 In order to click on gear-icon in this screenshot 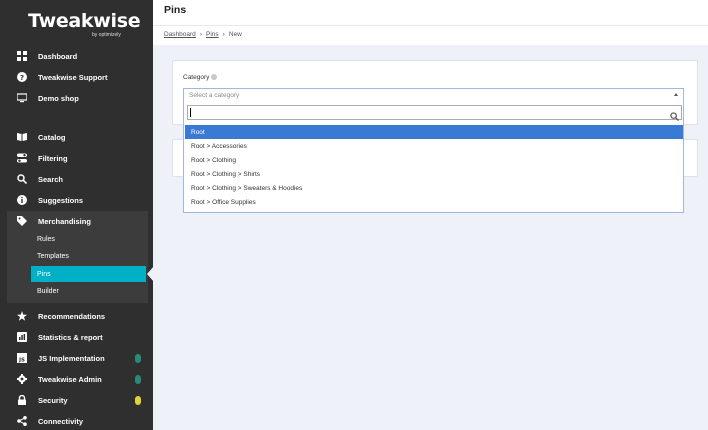, I will do `click(22, 379)`.